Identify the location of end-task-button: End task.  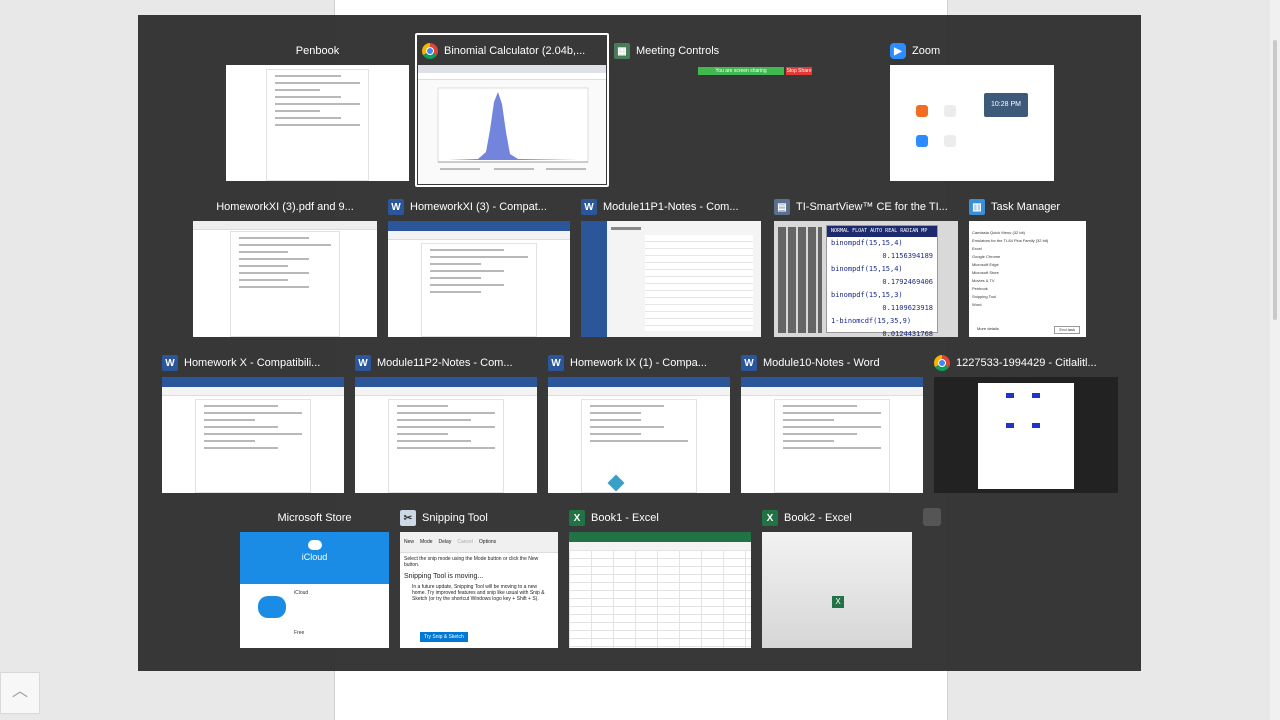
(1067, 330).